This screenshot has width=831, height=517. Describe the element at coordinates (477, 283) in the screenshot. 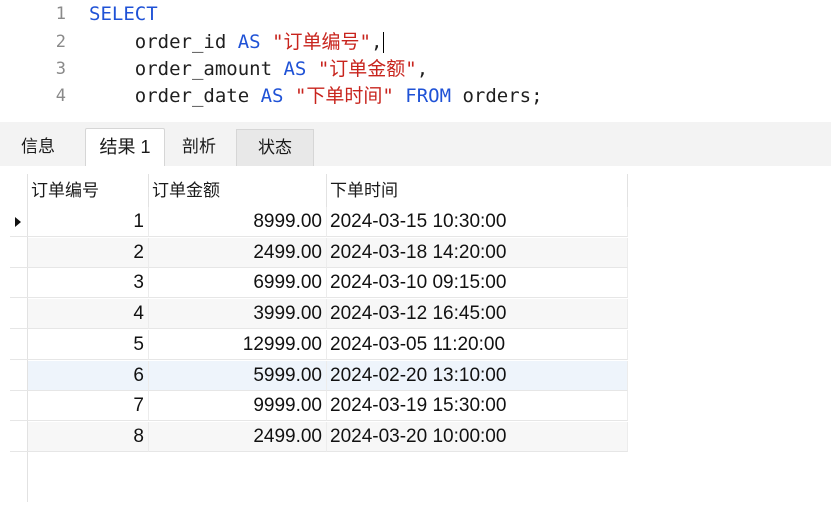

I see `cell-order-date: 2024-03-10 09:15:00` at that location.